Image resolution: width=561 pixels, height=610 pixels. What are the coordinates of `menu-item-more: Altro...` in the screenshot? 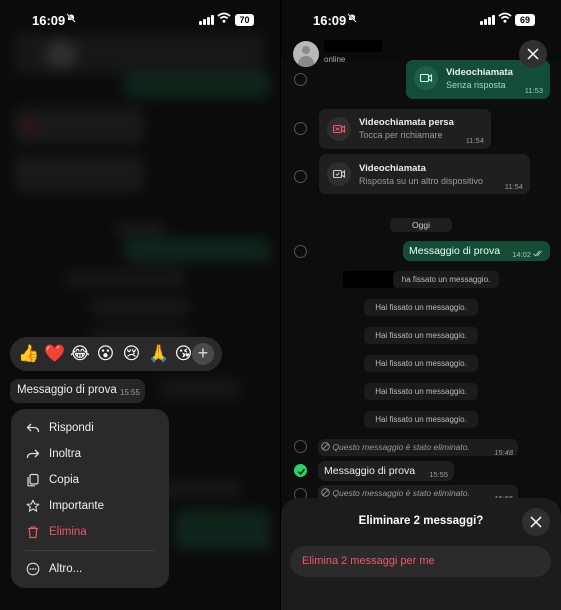 It's located at (90, 569).